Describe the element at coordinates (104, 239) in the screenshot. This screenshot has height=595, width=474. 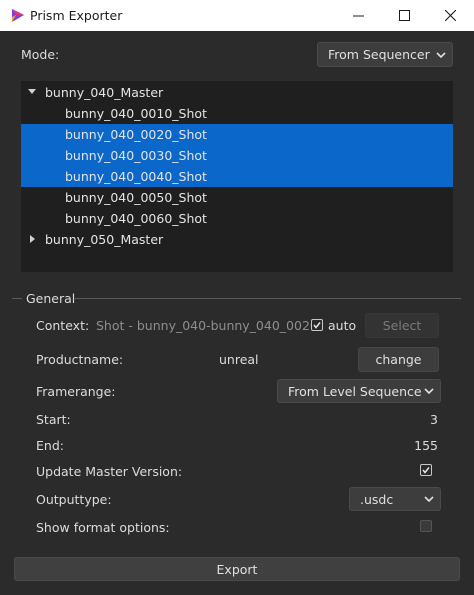
I see `tree-item-label: bunny_050_Master` at that location.